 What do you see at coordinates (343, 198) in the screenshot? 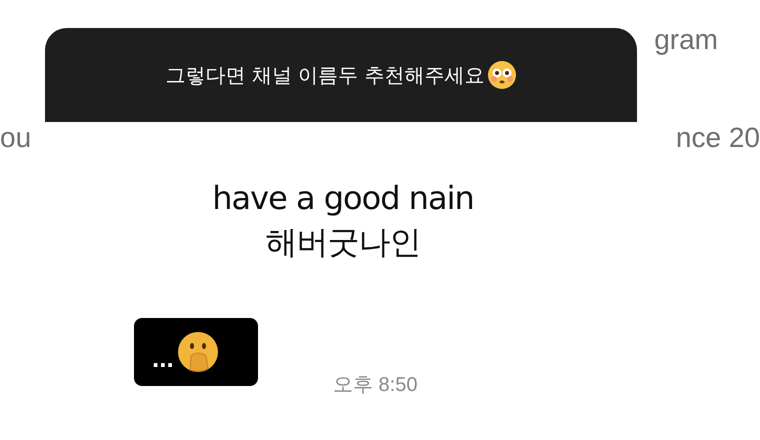
I see `message-text: have a good nain` at bounding box center [343, 198].